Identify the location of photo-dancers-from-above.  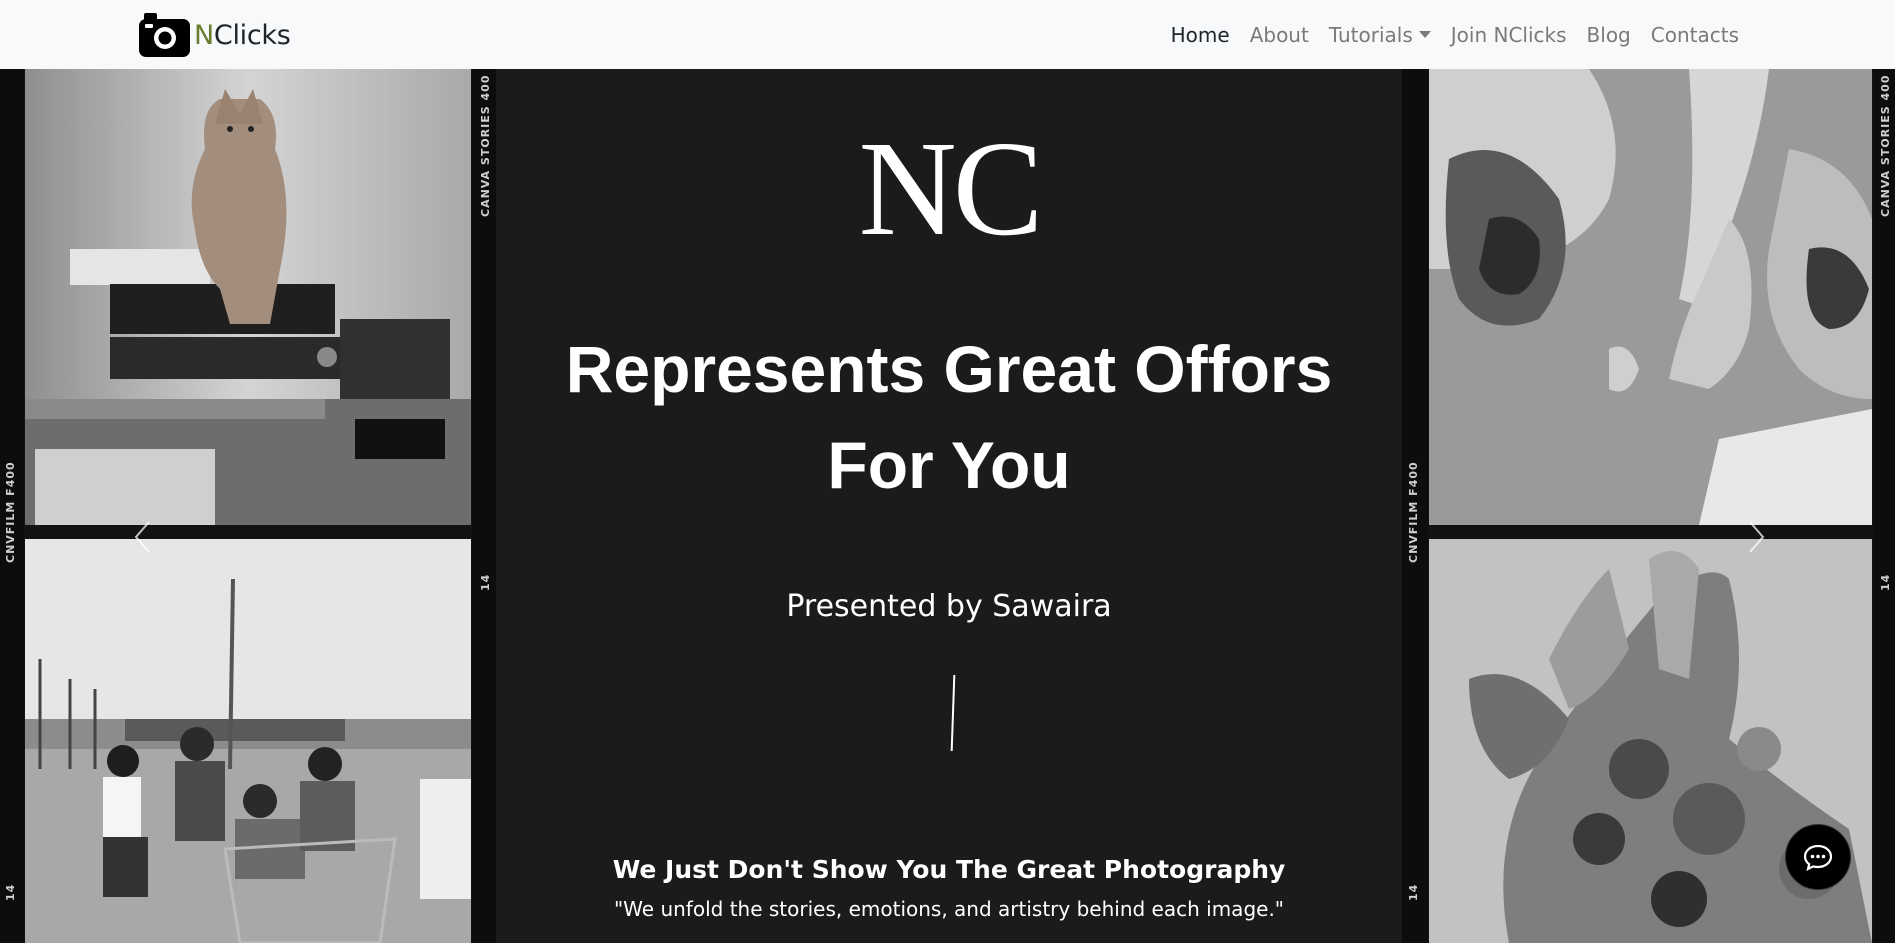
(1650, 297).